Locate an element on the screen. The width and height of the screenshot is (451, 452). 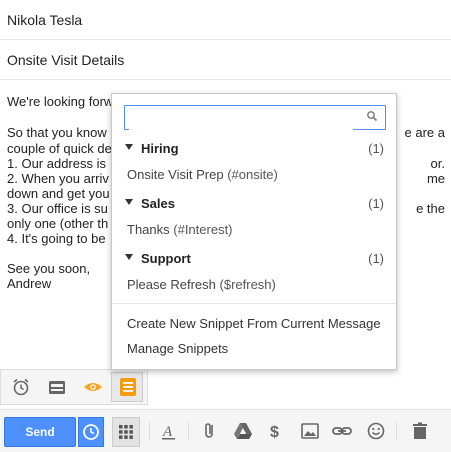
snippet-shortcut: ($refresh) is located at coordinates (247, 284).